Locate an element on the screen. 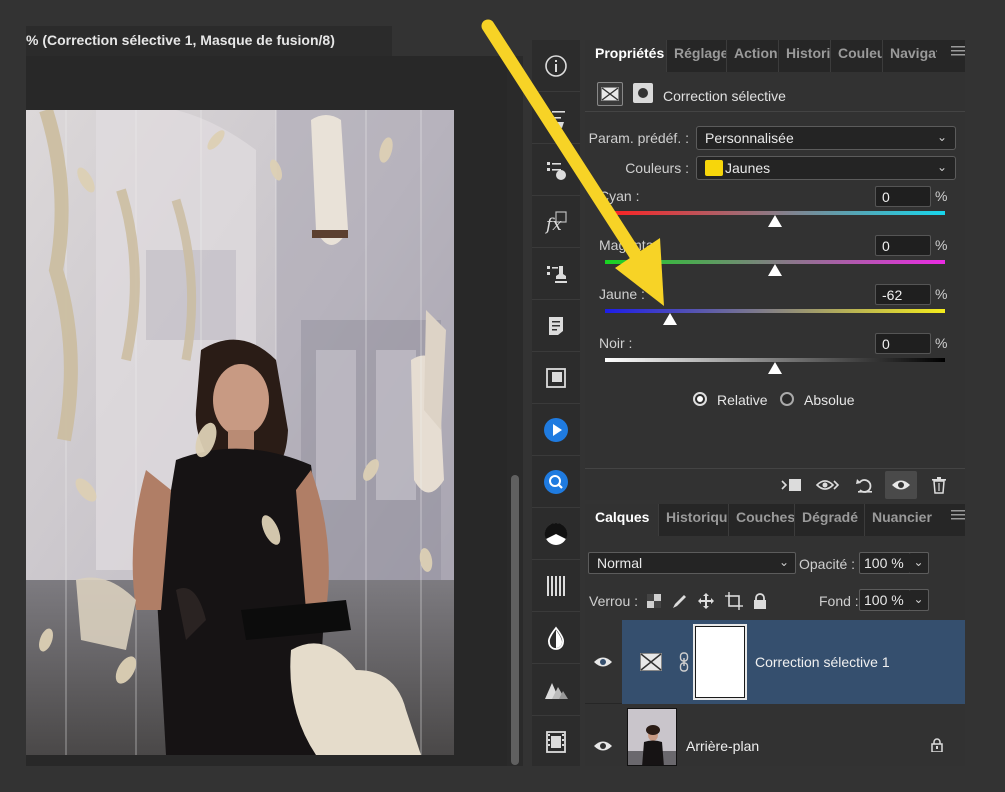  gradients-panel-button is located at coordinates (556, 586).